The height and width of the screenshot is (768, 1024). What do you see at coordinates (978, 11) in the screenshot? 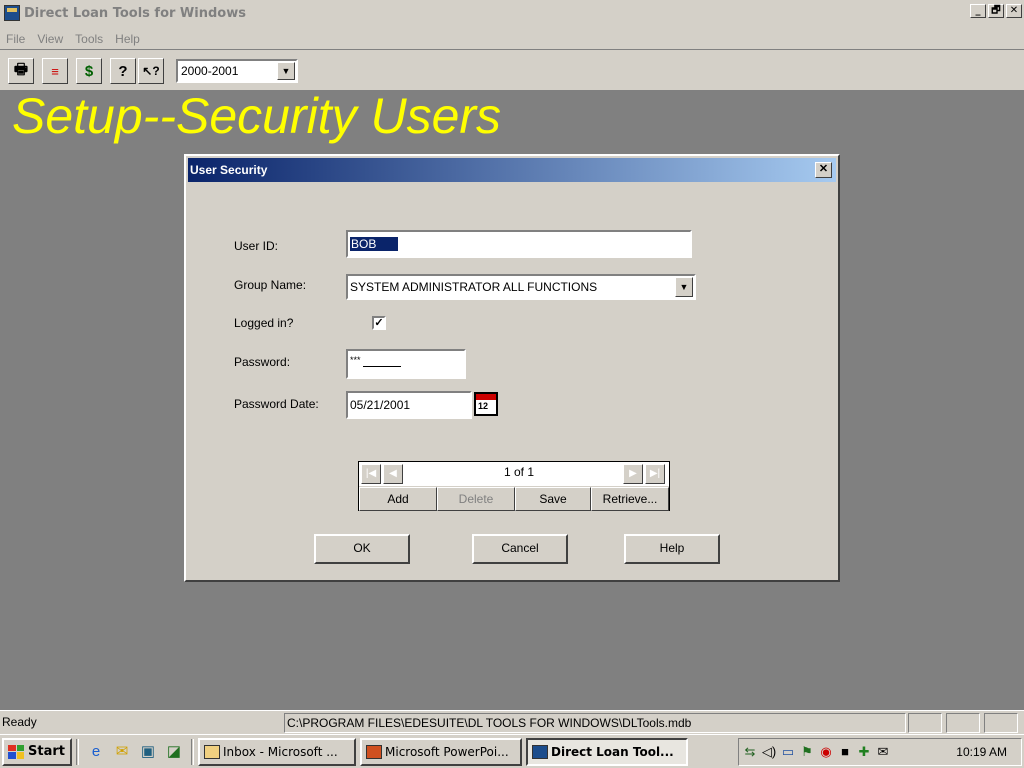
I see `minimize-button: _` at bounding box center [978, 11].